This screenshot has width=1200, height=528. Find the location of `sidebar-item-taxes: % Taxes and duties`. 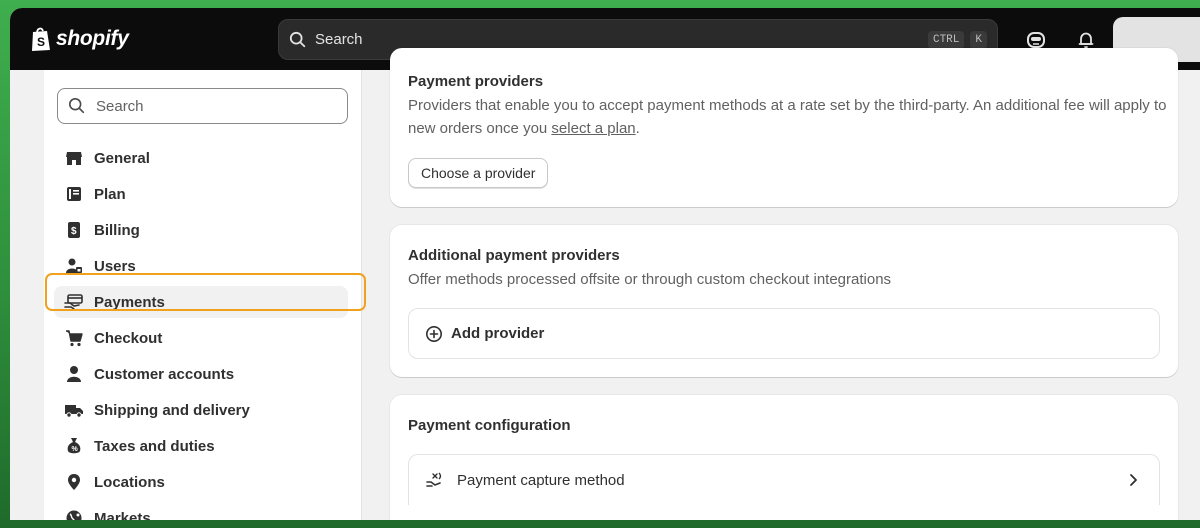

sidebar-item-taxes: % Taxes and duties is located at coordinates (201, 446).